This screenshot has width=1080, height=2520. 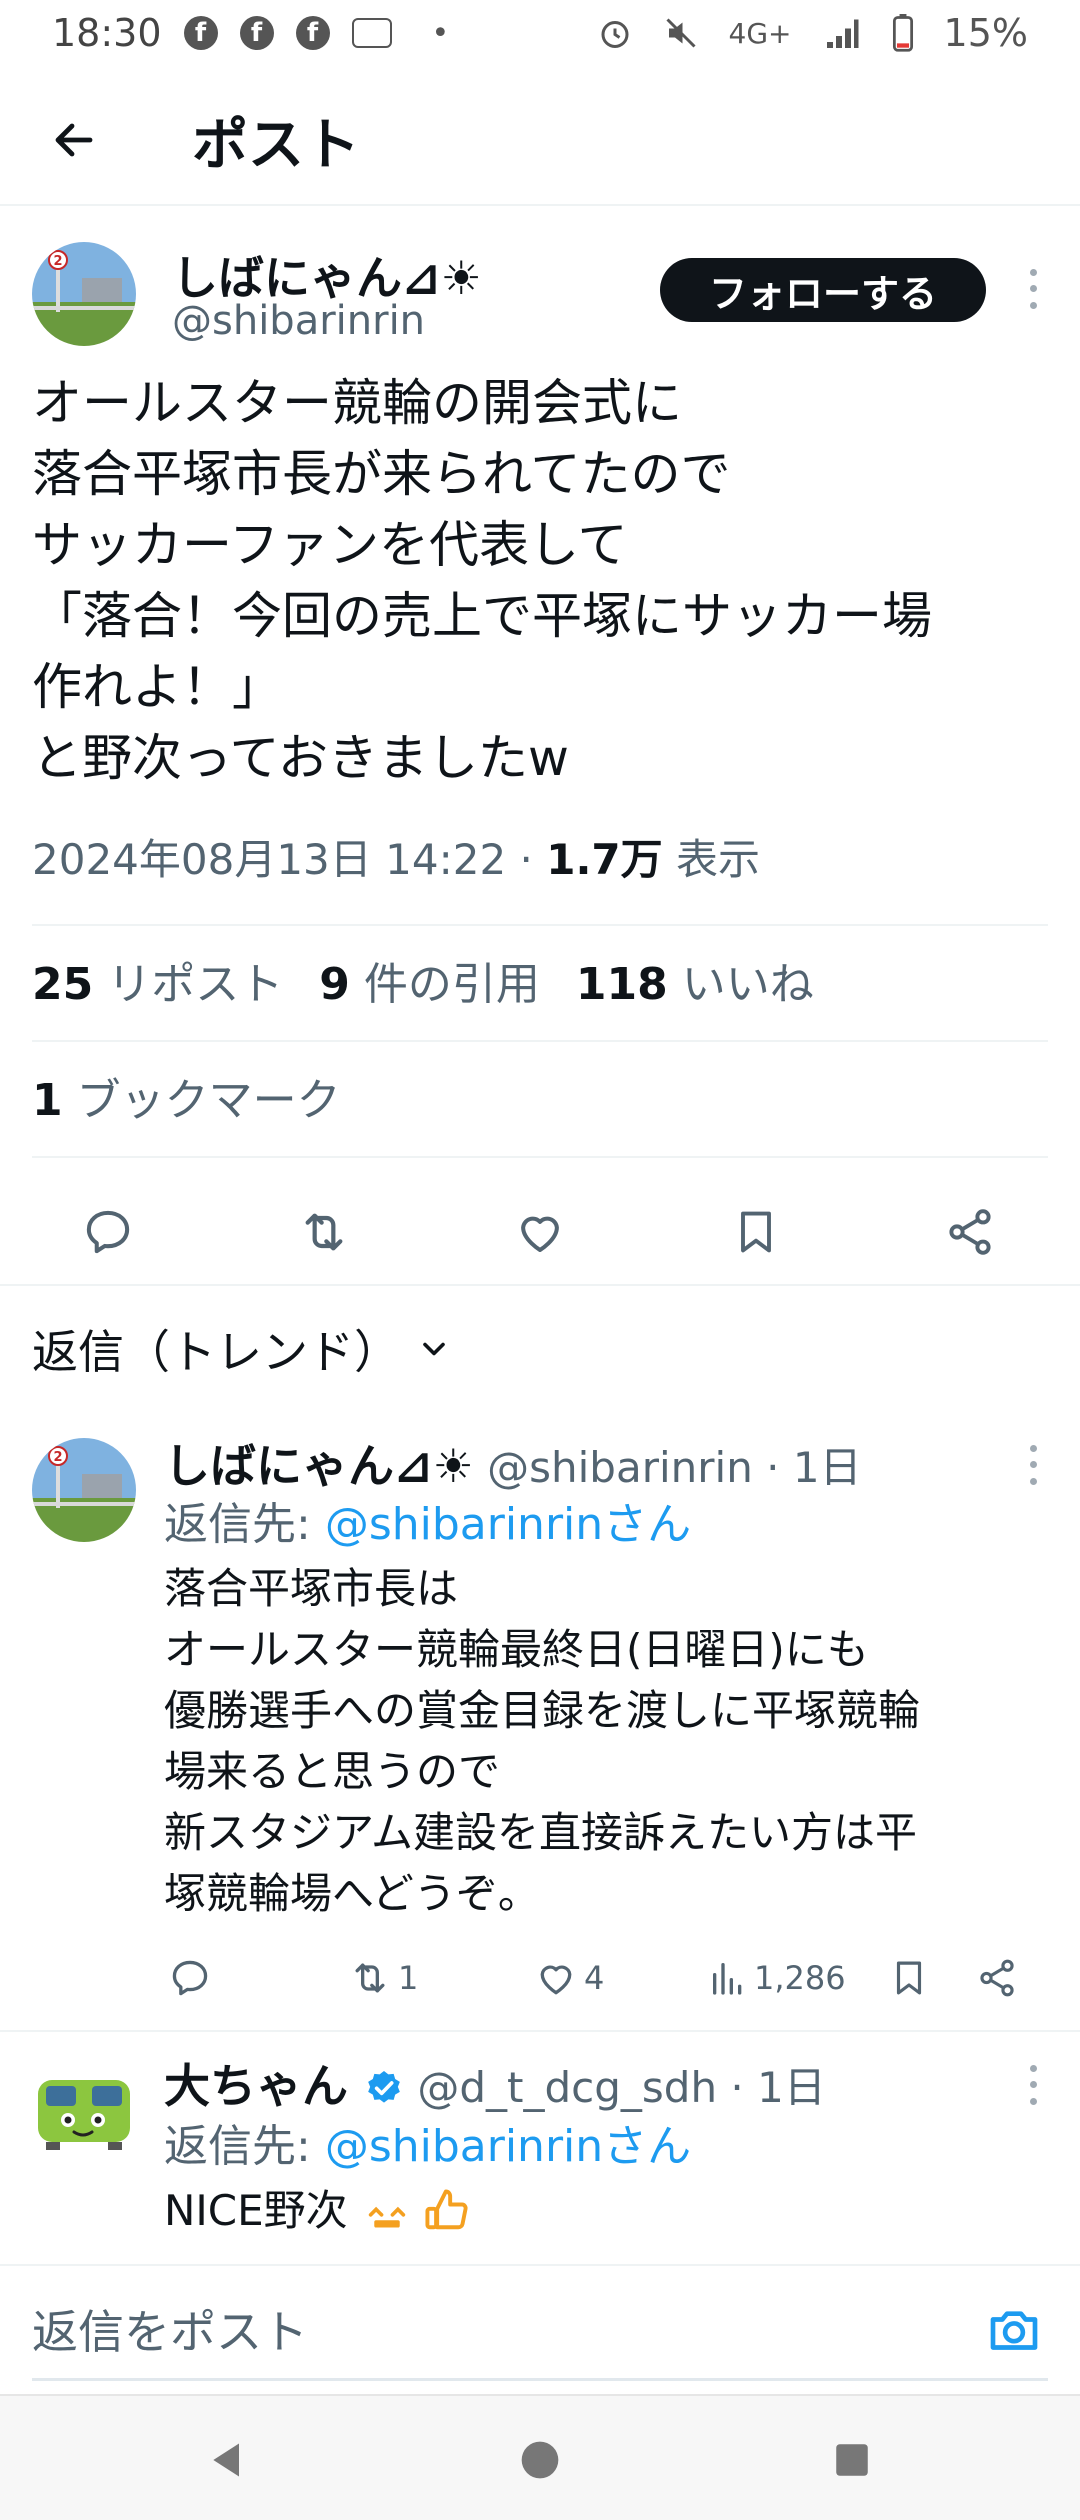 I want to click on post-action-bar, so click(x=540, y=1231).